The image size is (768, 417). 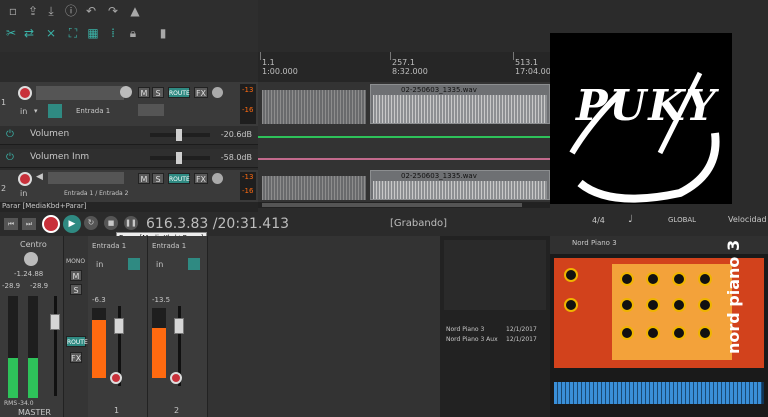 I want to click on time-signature: 4/4, so click(x=598, y=220).